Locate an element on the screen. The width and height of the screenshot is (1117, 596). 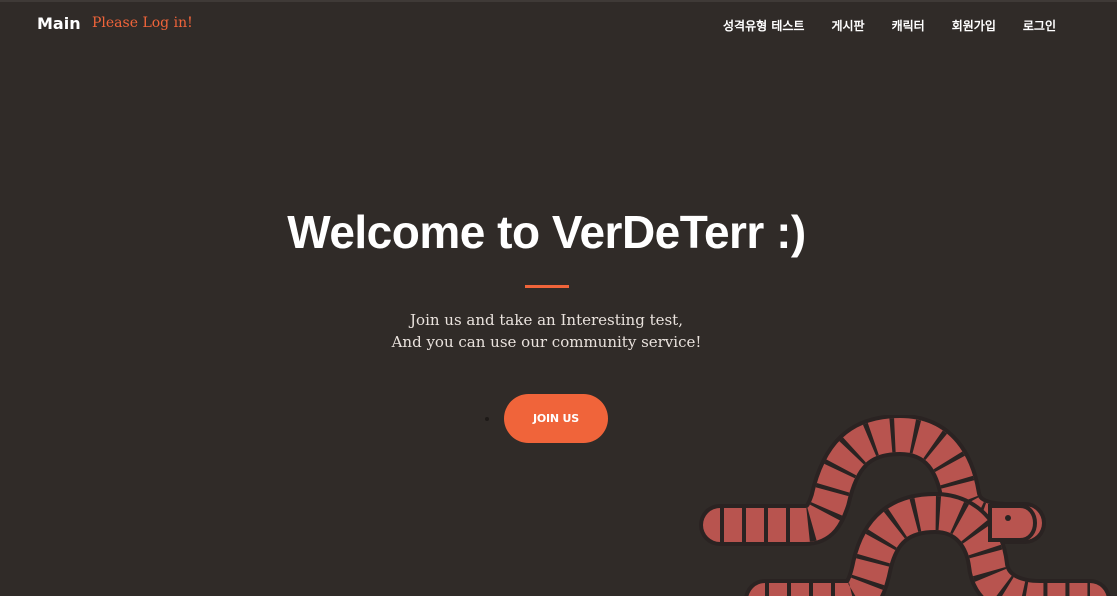
hero-title: Welcome to VerDeTerr :) is located at coordinates (546, 232).